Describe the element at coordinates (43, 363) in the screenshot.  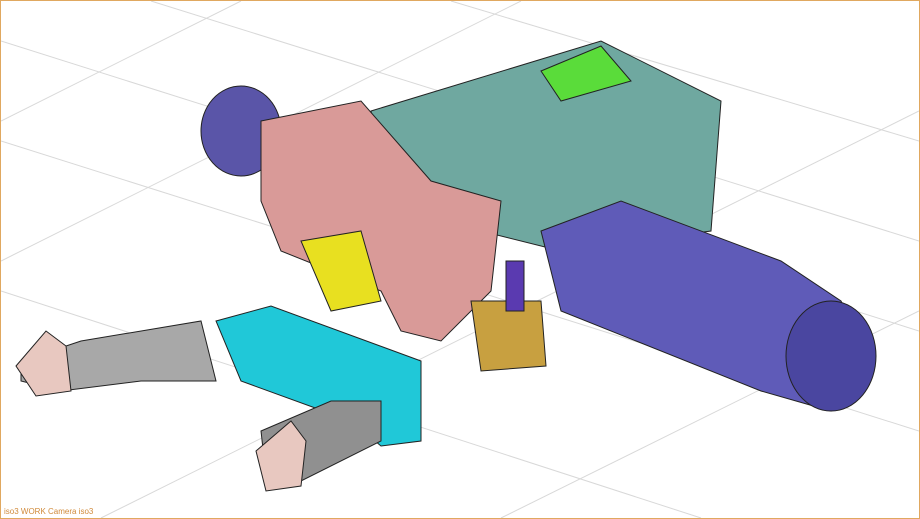
I see `hook-left` at that location.